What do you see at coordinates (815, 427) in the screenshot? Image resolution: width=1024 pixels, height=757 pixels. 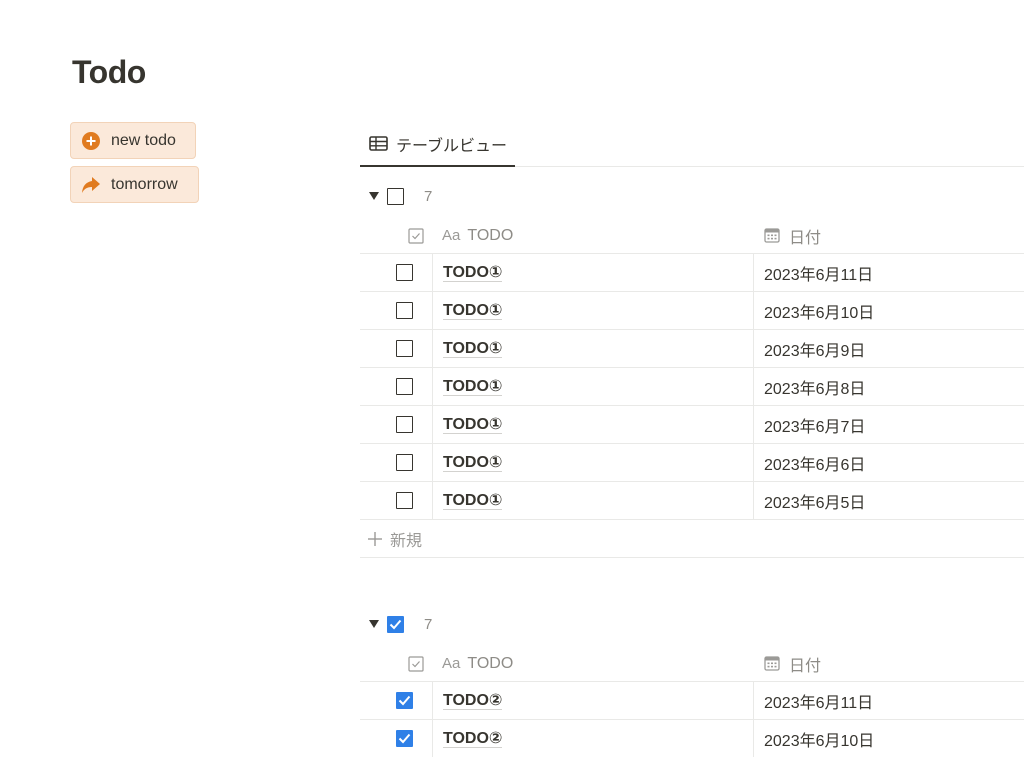 I see `todo-date: 2023年6月7日` at bounding box center [815, 427].